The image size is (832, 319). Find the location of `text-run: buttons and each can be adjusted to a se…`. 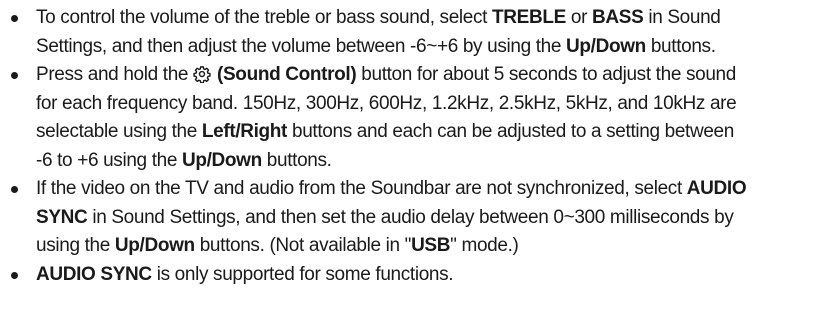

text-run: buttons and each can be adjusted to a se… is located at coordinates (510, 131).